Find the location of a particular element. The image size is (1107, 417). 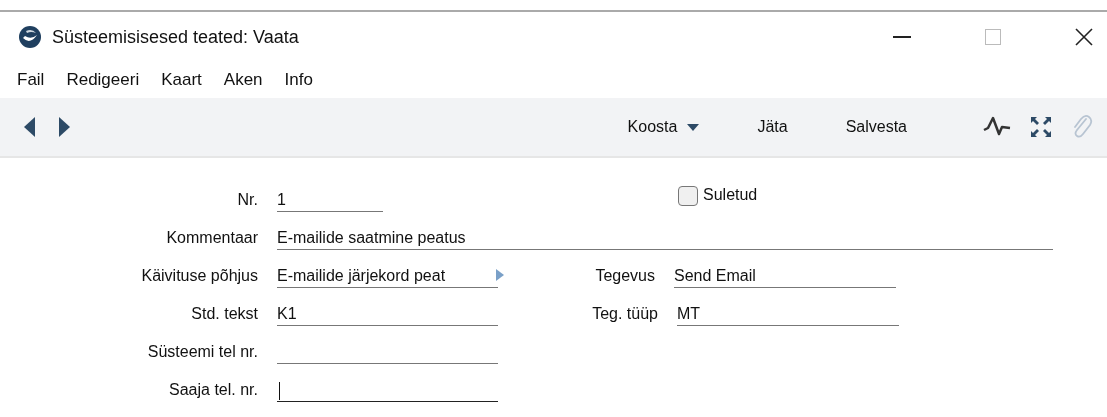

field-label: Kommentaar is located at coordinates (212, 238).